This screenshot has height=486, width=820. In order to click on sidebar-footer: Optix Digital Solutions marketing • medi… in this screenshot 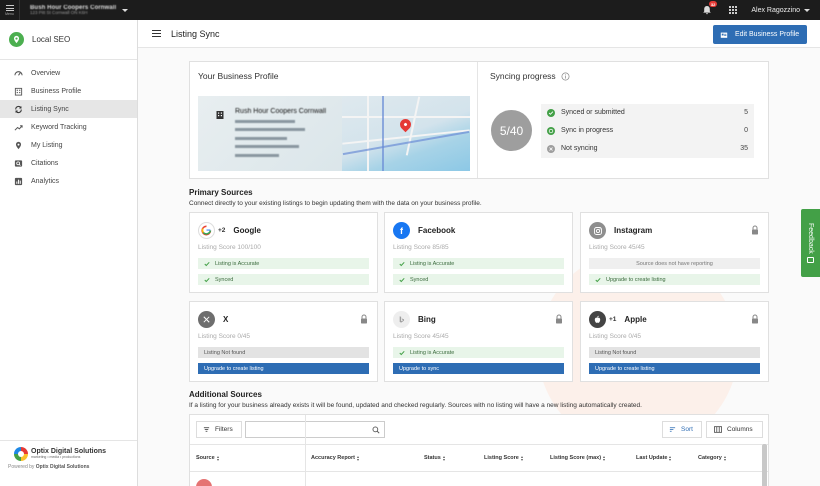, I will do `click(68, 463)`.